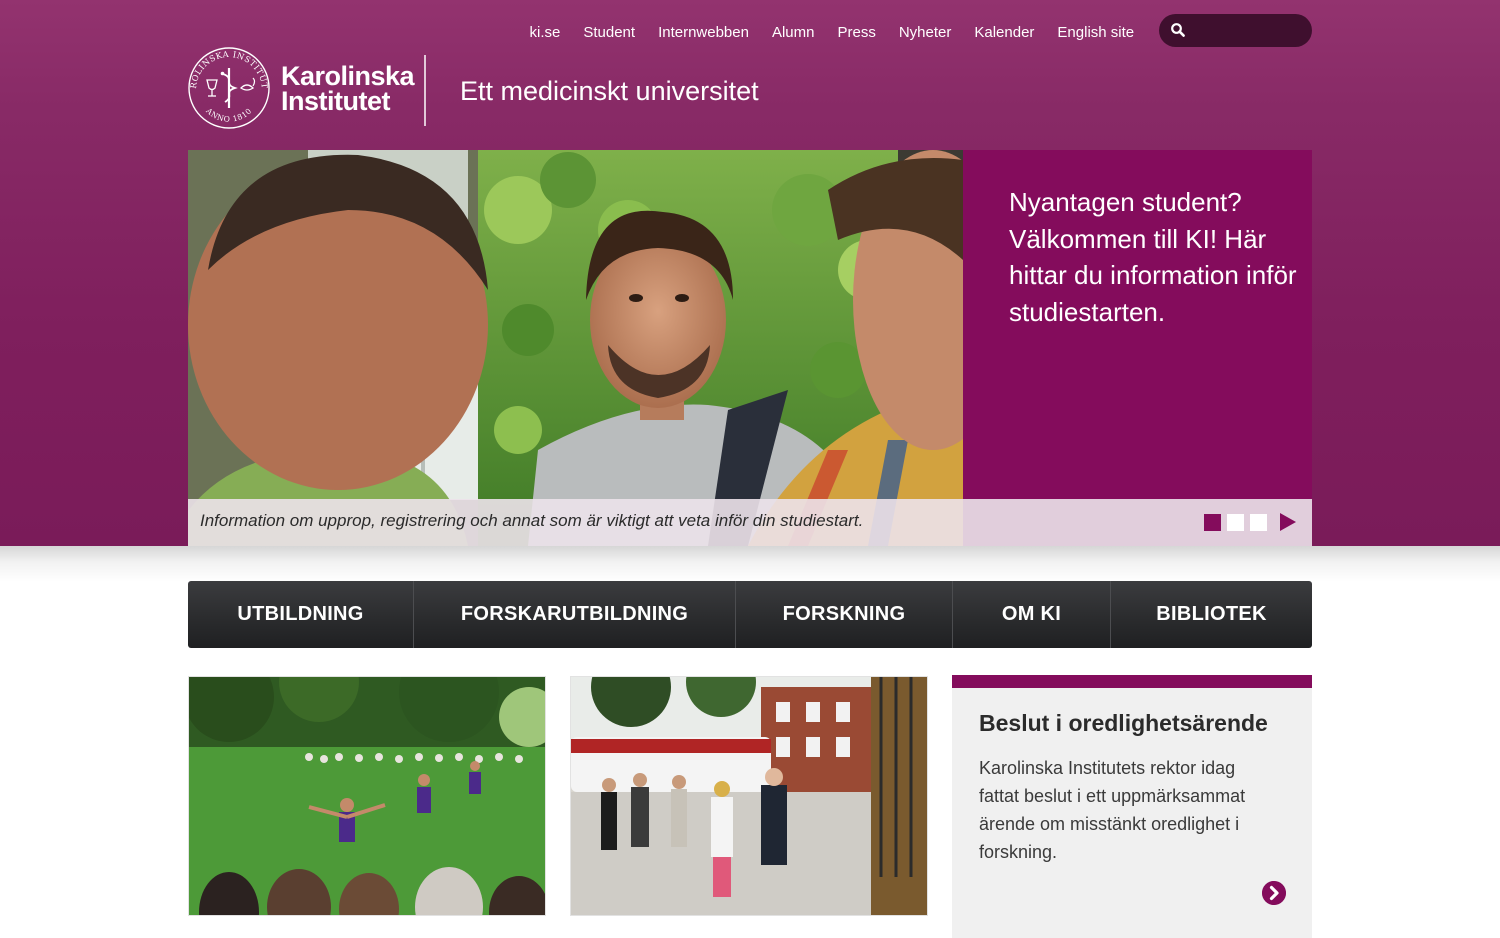 The width and height of the screenshot is (1500, 938). Describe the element at coordinates (925, 33) in the screenshot. I see `topnav-link-nyheter: Nyheter` at that location.